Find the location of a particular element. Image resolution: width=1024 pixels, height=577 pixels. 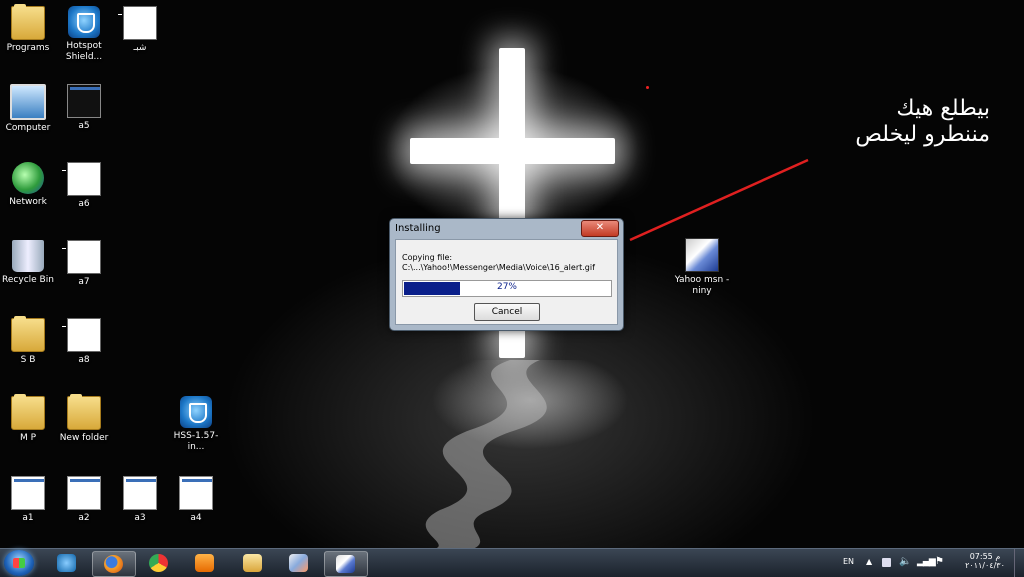

desktop-icon-network: Network is located at coordinates (28, 185).